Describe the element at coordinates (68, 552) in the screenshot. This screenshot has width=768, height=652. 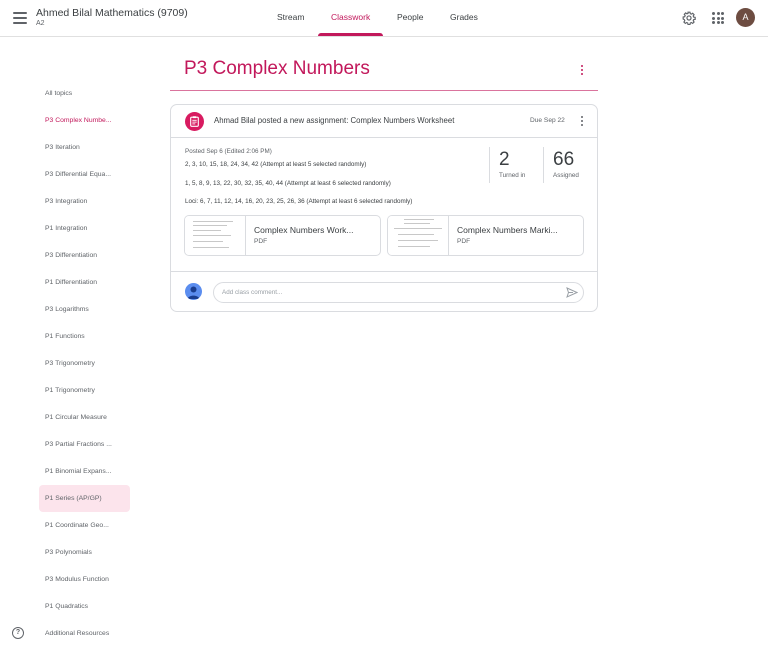
I see `sidebar-item-p3-polynomials: P3 Polynomials` at that location.